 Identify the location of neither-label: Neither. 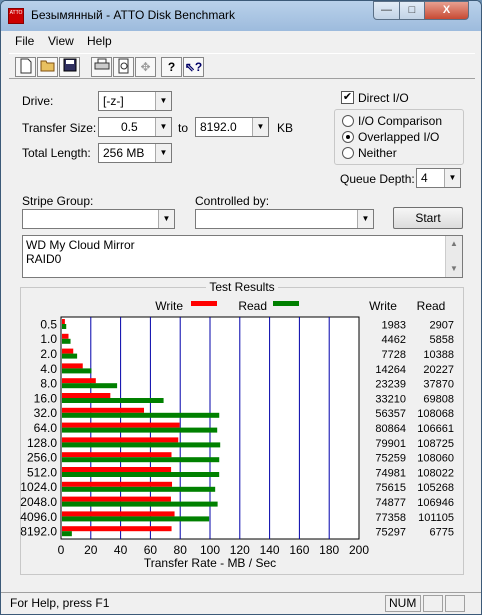
(377, 153).